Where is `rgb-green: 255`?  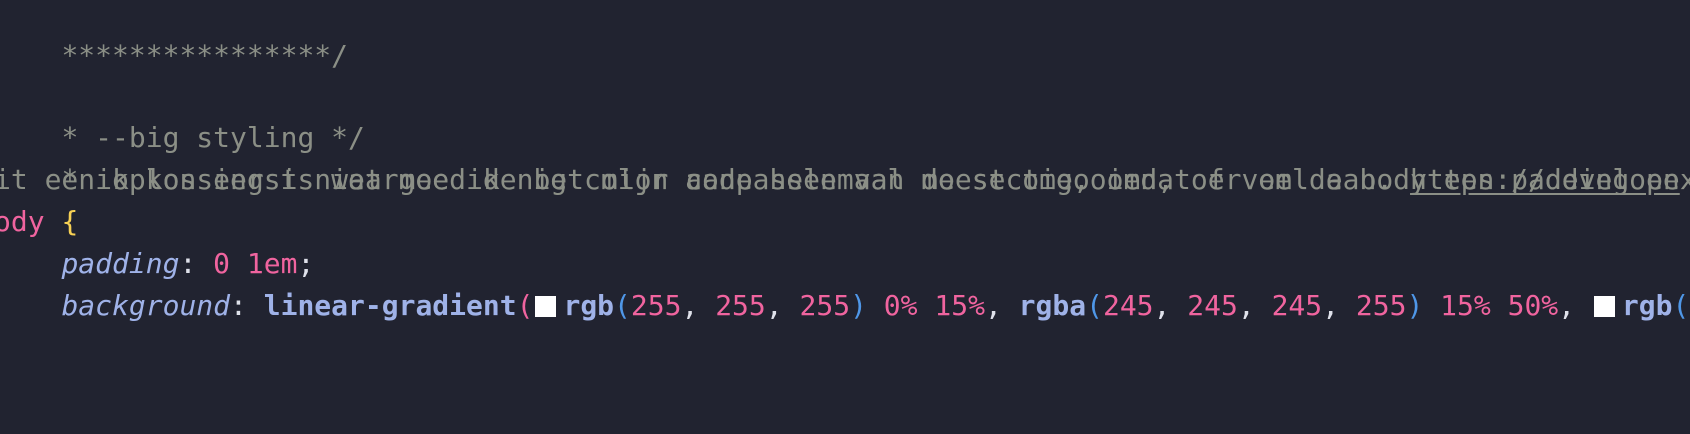
rgb-green: 255 is located at coordinates (740, 305).